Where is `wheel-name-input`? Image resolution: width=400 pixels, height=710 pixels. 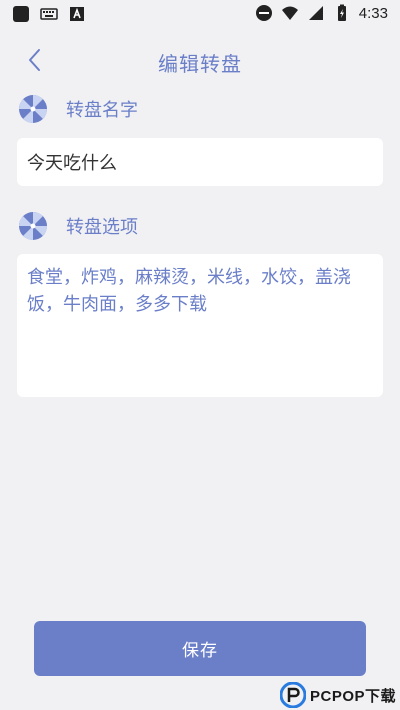
wheel-name-input is located at coordinates (200, 162).